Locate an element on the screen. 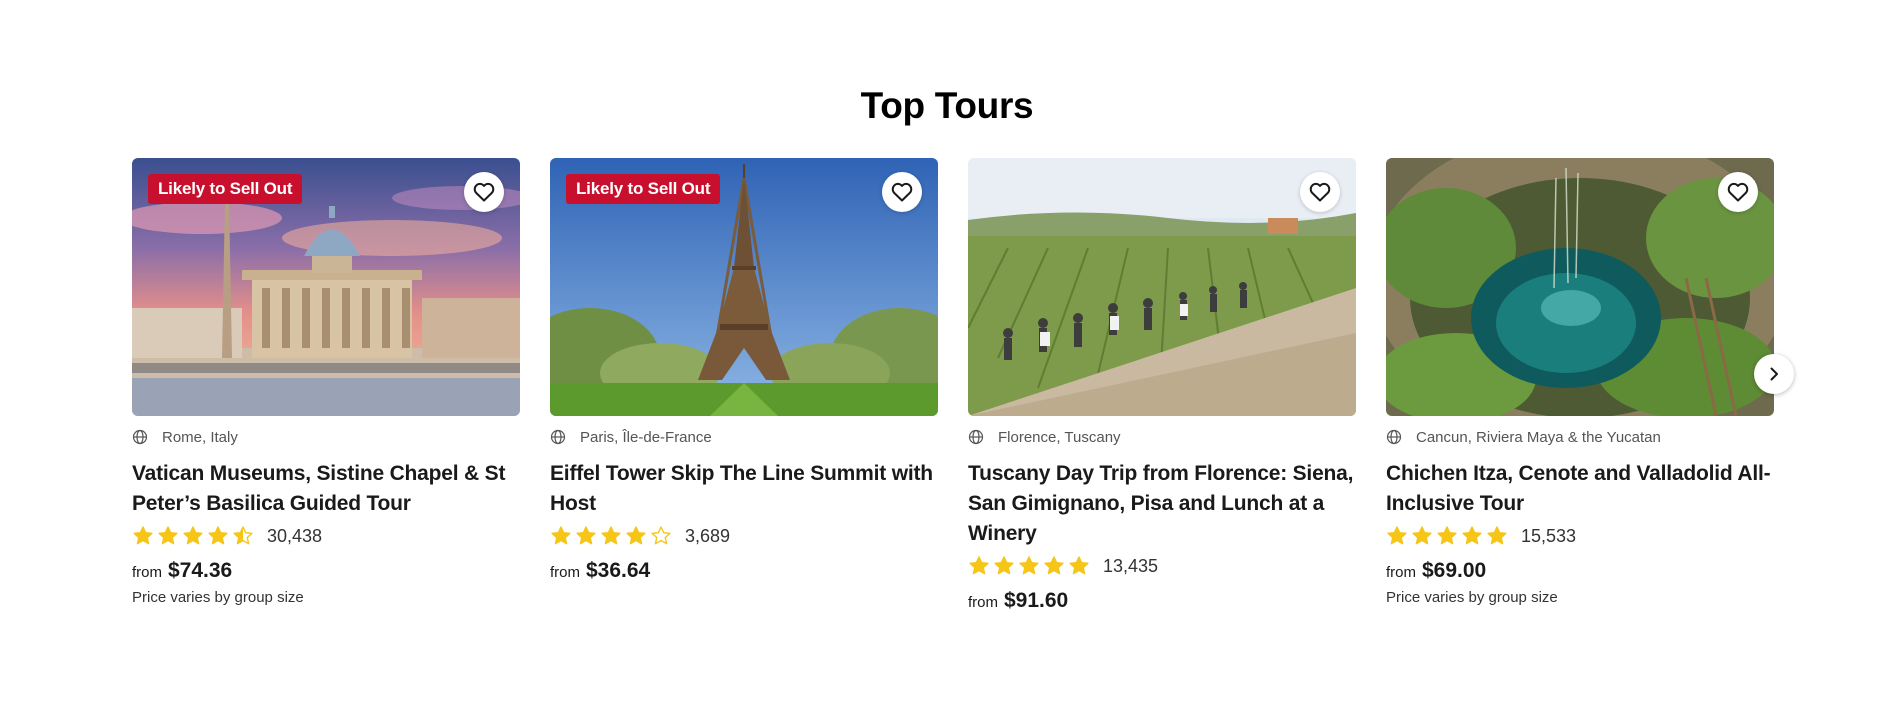 This screenshot has width=1894, height=713. price-row: from $36.64 is located at coordinates (744, 571).